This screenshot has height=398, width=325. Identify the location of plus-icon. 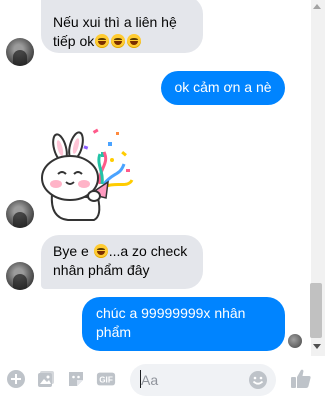
(16, 379).